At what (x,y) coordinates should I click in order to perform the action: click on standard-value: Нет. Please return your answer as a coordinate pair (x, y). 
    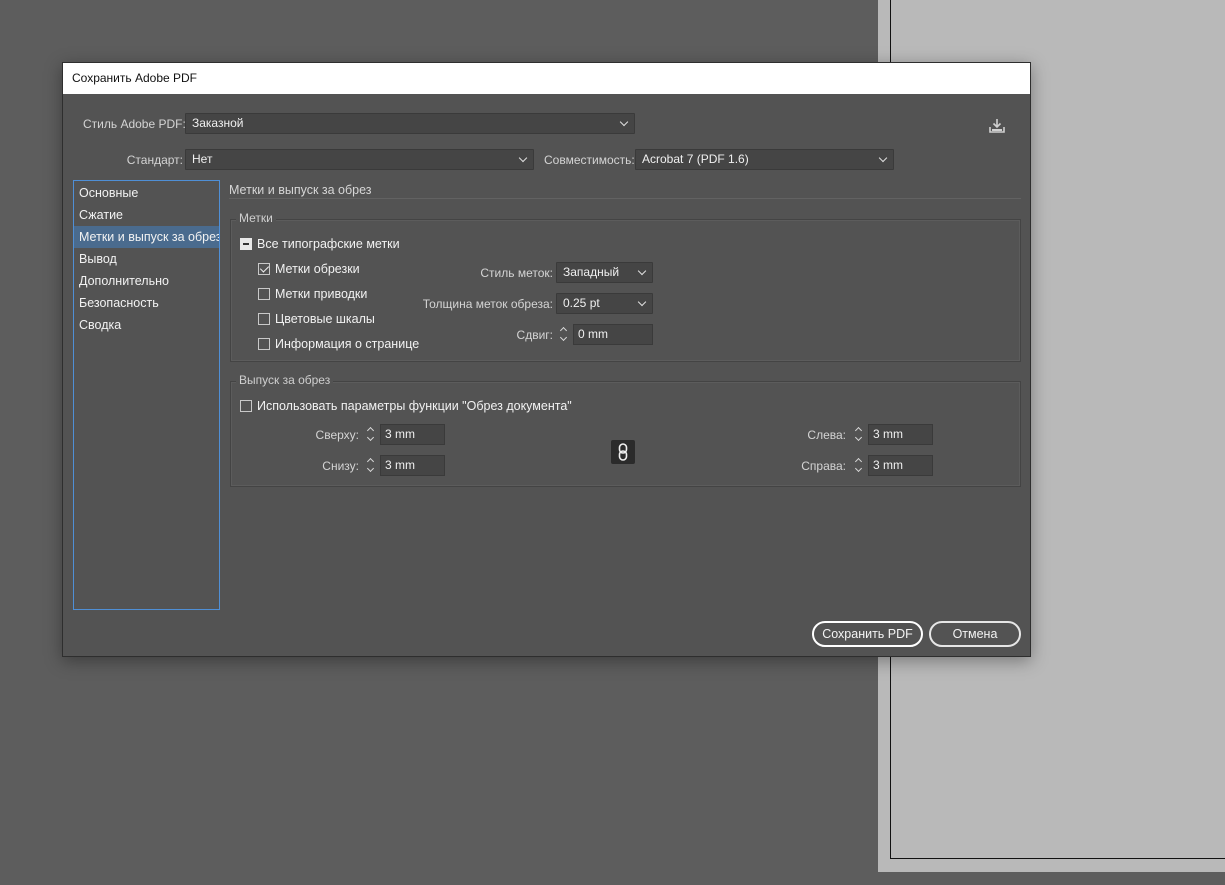
    Looking at the image, I should click on (202, 159).